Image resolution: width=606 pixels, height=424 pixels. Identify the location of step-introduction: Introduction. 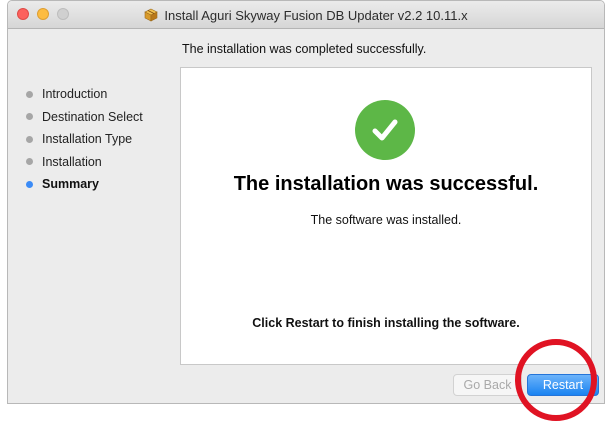
(101, 94).